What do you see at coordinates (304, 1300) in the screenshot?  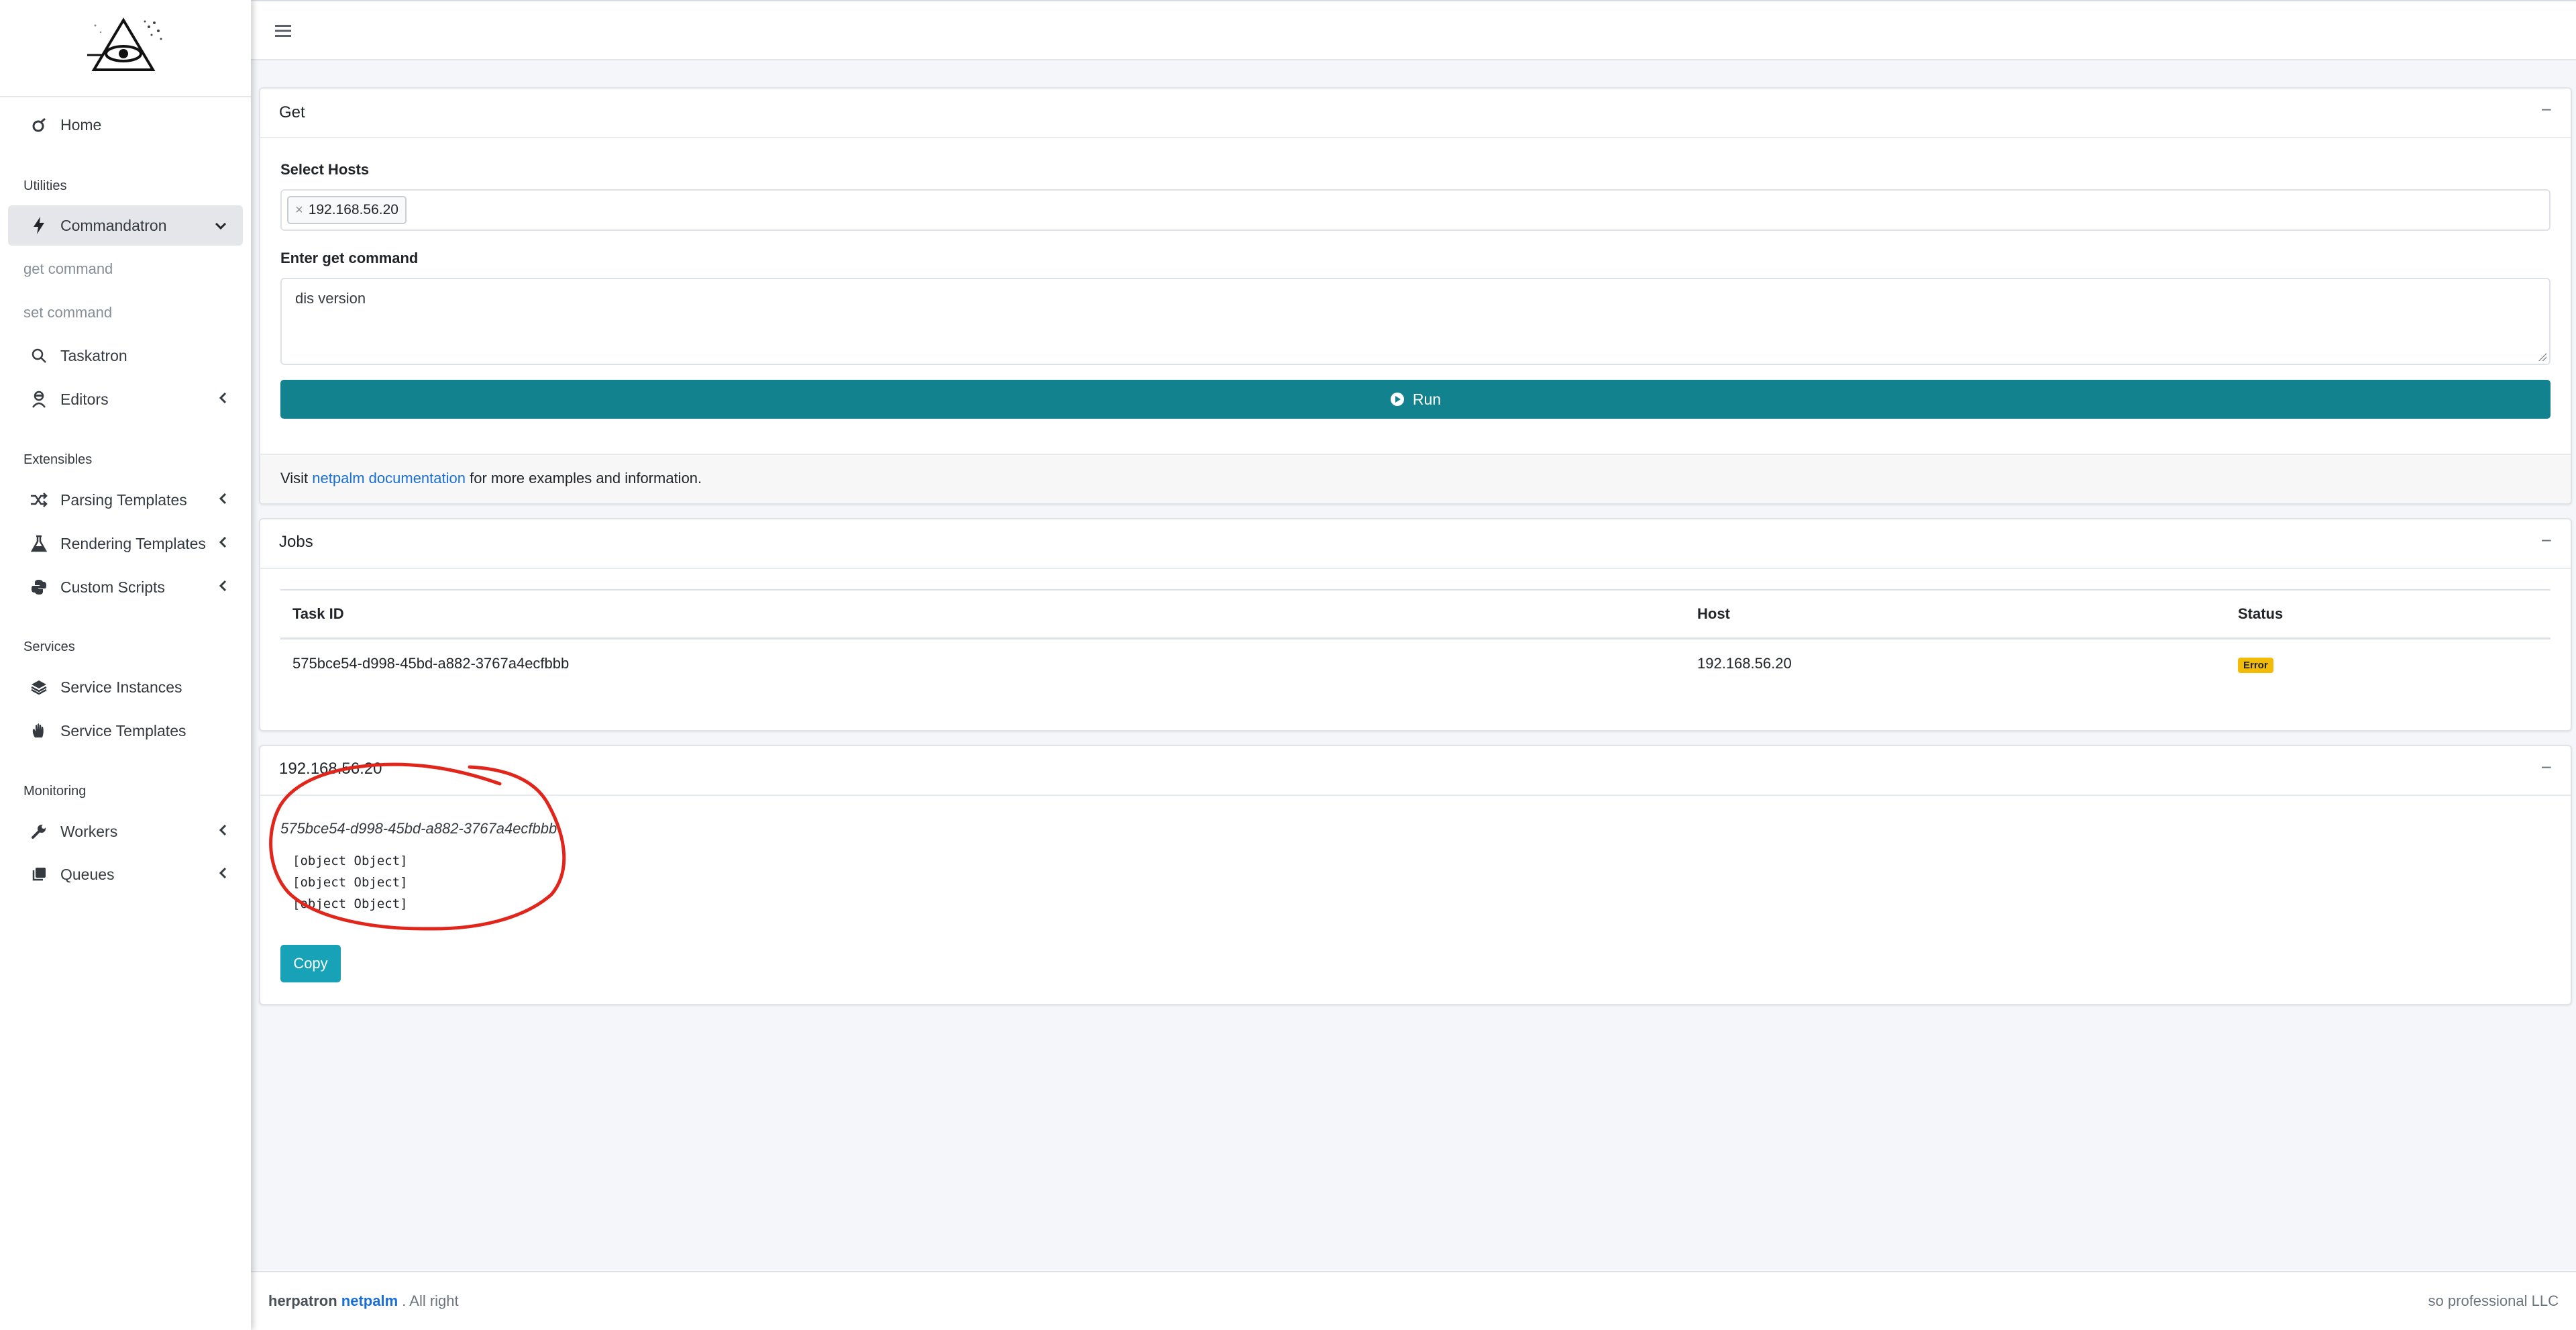 I see `footer-app-name: herpatron` at bounding box center [304, 1300].